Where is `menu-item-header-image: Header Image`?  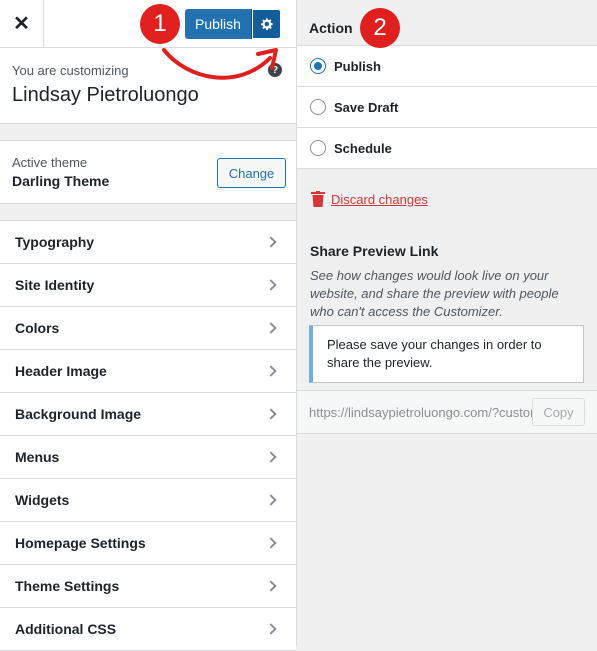
menu-item-header-image: Header Image is located at coordinates (148, 371).